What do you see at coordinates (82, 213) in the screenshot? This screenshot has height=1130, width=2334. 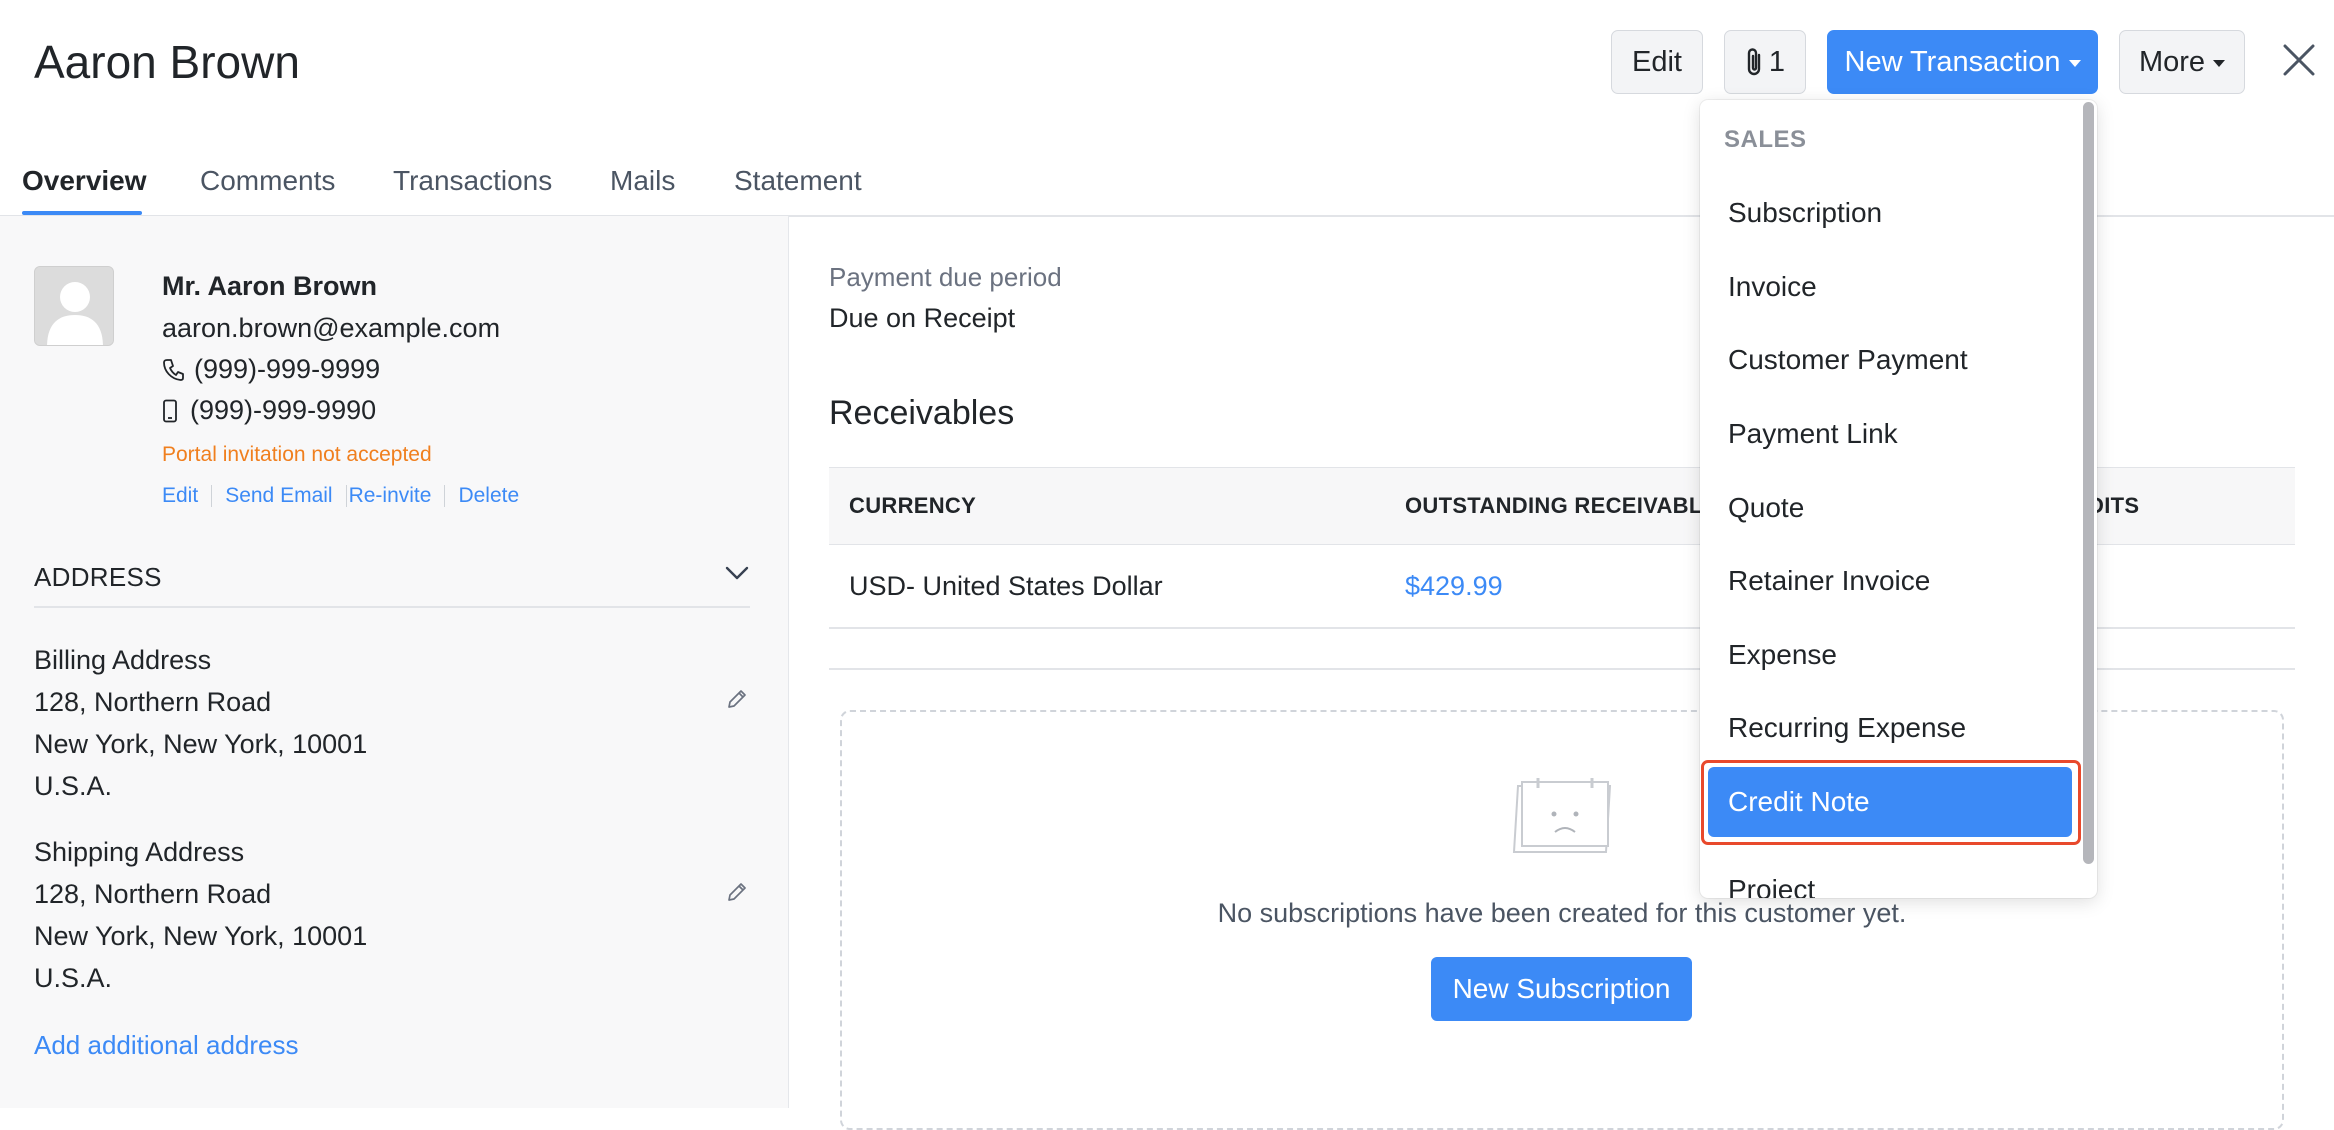 I see `active-tab-indicator` at bounding box center [82, 213].